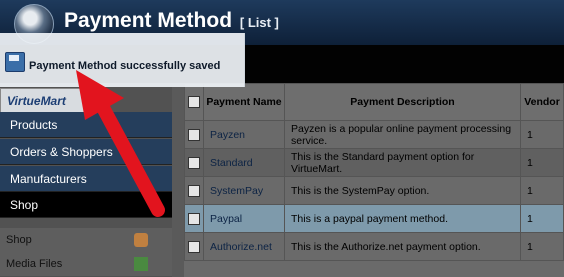 This screenshot has width=564, height=277. I want to click on menu-shop: Shop, so click(86, 205).